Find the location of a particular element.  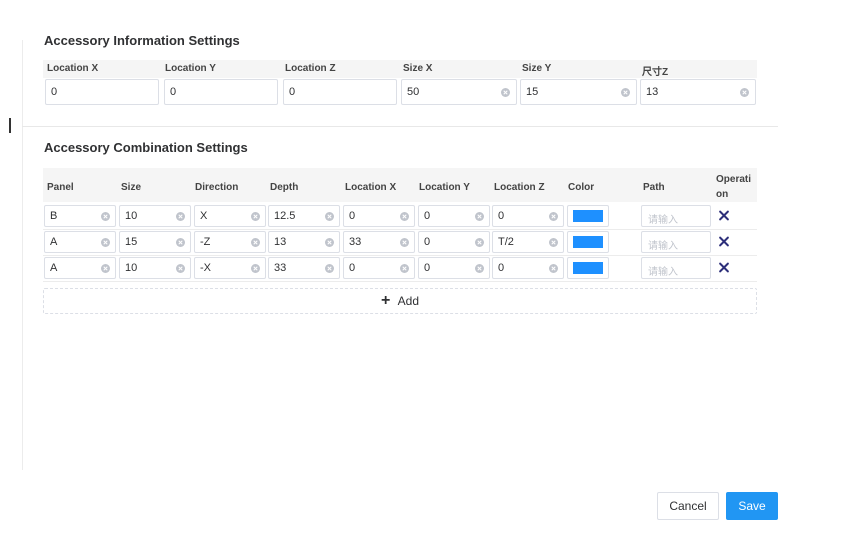

direction-input: -X is located at coordinates (230, 268).